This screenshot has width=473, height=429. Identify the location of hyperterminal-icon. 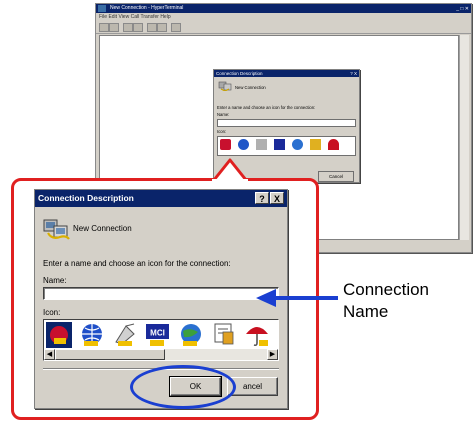
(102, 8).